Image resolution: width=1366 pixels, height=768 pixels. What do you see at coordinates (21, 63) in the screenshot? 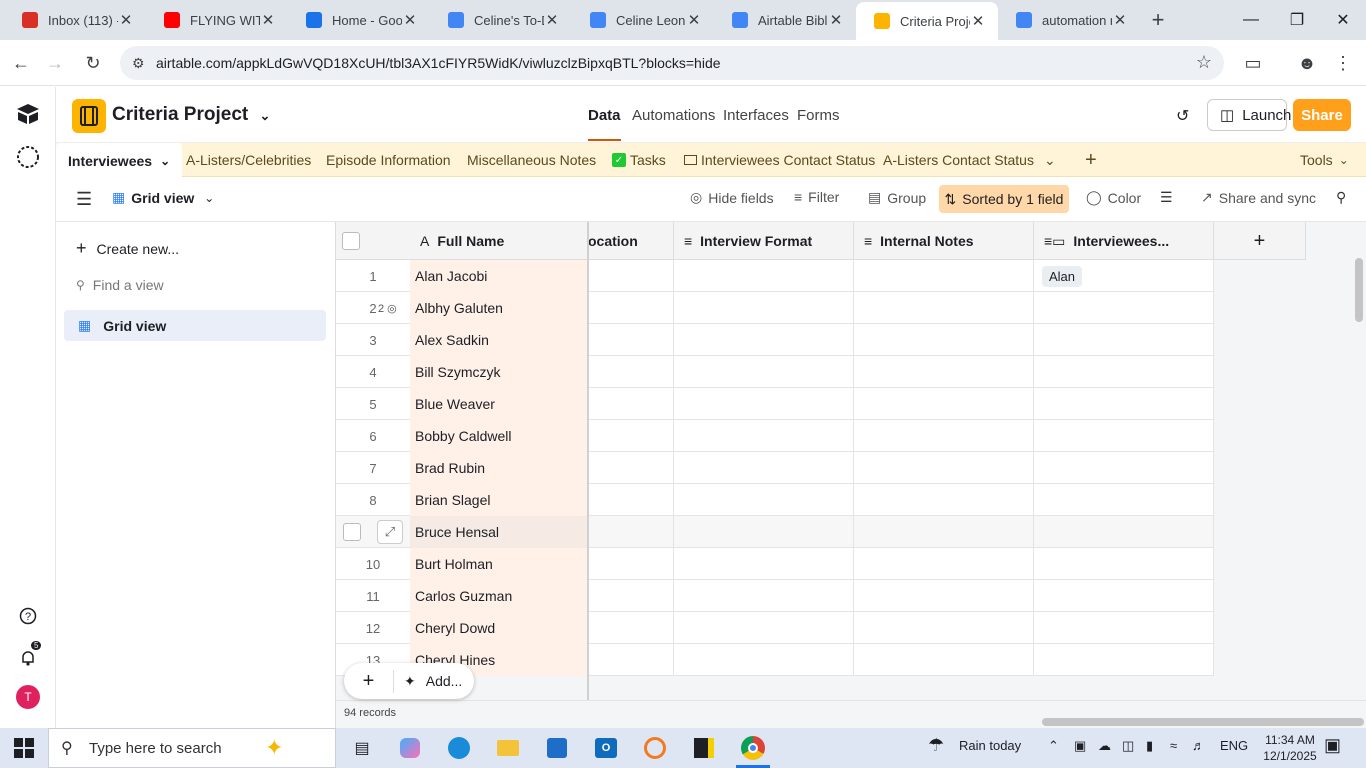
I see `back-button: ←` at bounding box center [21, 63].